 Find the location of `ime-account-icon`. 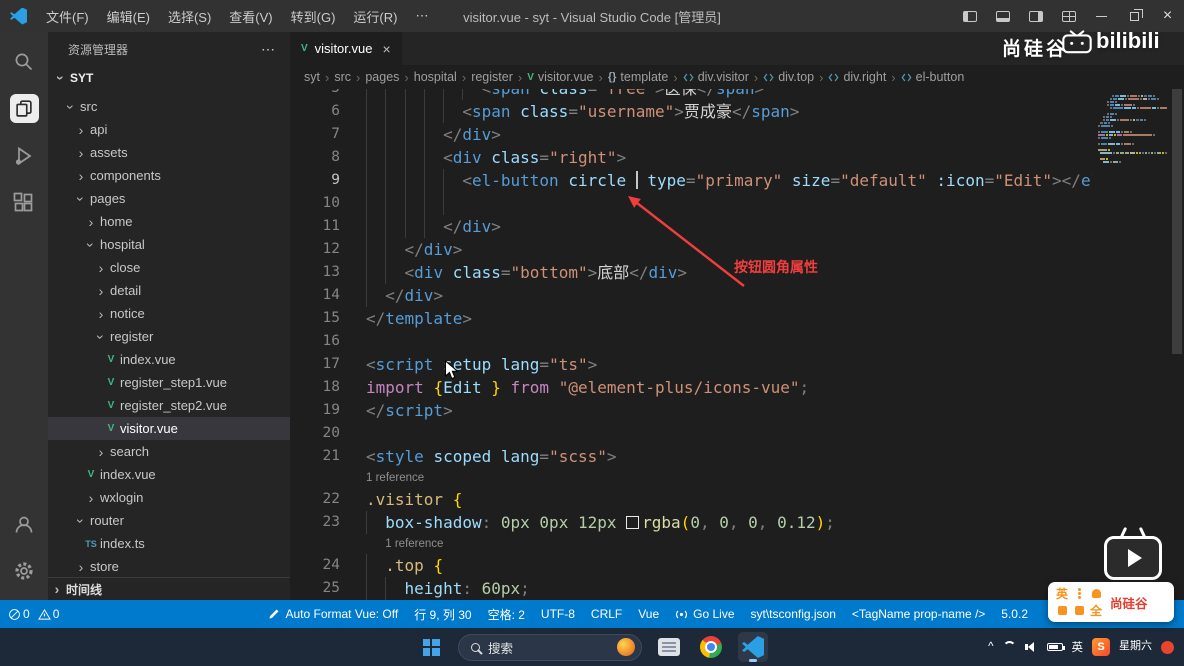

ime-account-icon is located at coordinates (1096, 594).